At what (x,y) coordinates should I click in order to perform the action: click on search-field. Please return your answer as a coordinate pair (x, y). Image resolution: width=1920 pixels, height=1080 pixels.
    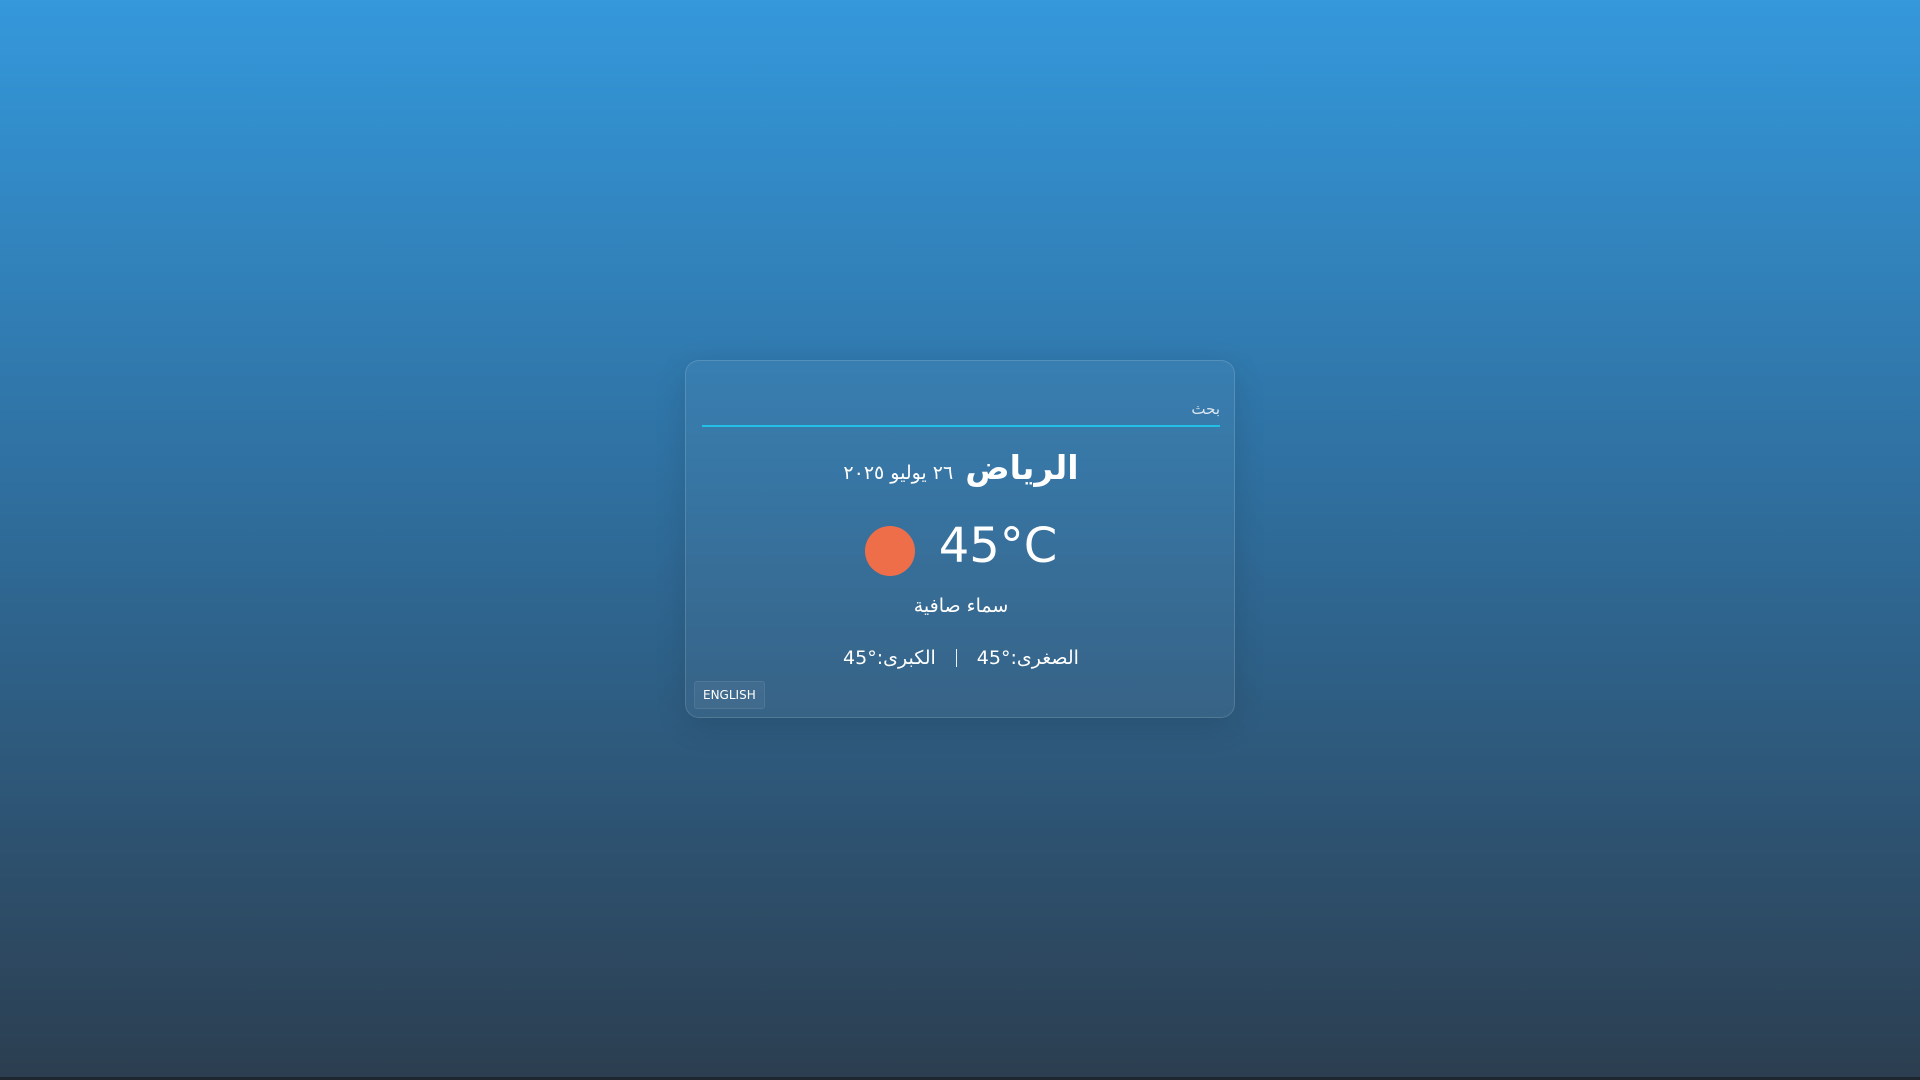
    Looking at the image, I should click on (961, 411).